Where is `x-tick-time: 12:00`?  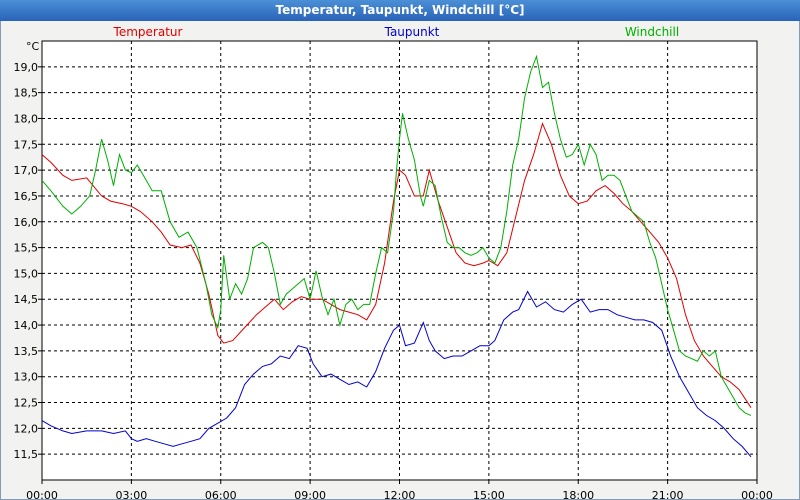 x-tick-time: 12:00 is located at coordinates (400, 494).